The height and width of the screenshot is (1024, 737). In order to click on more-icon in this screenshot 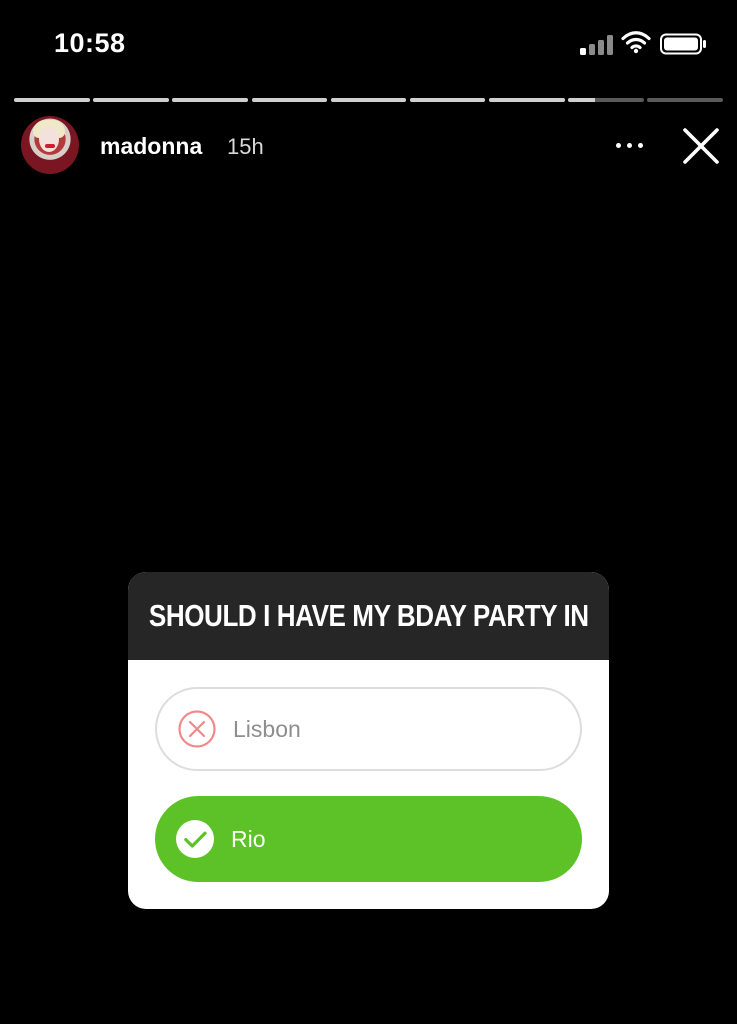, I will do `click(630, 145)`.